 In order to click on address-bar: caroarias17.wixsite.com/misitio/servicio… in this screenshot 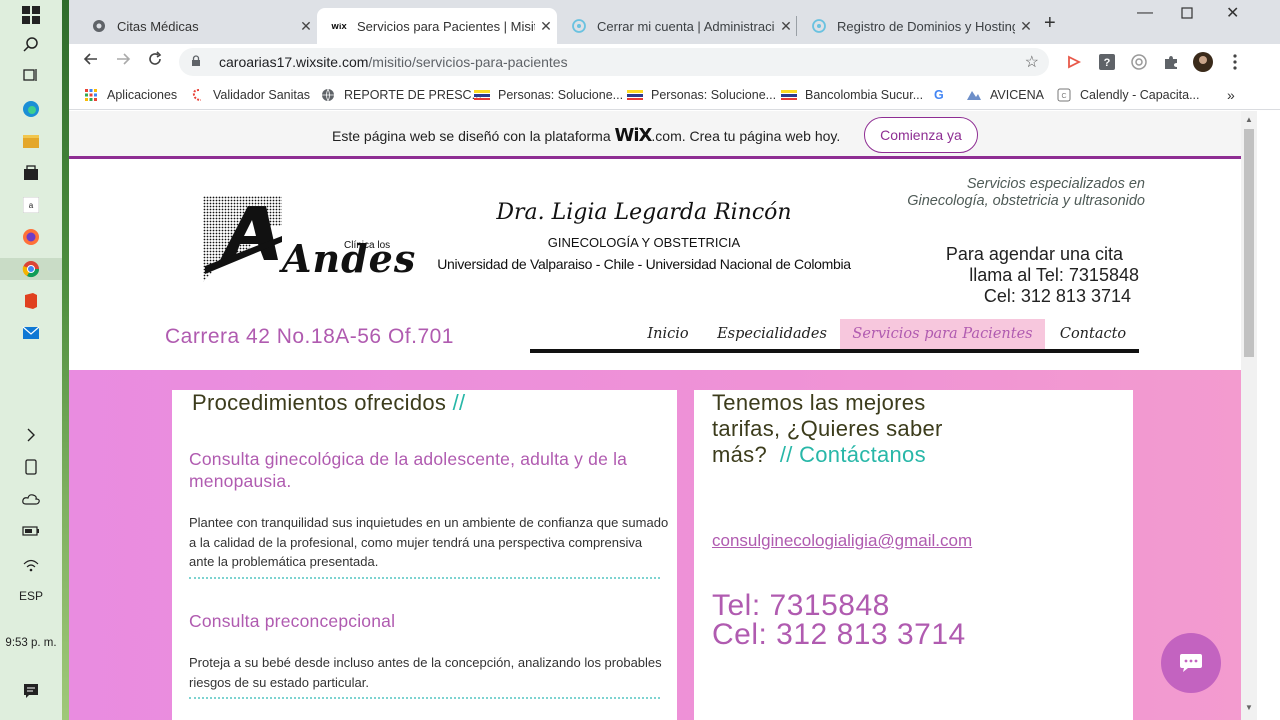, I will do `click(614, 62)`.